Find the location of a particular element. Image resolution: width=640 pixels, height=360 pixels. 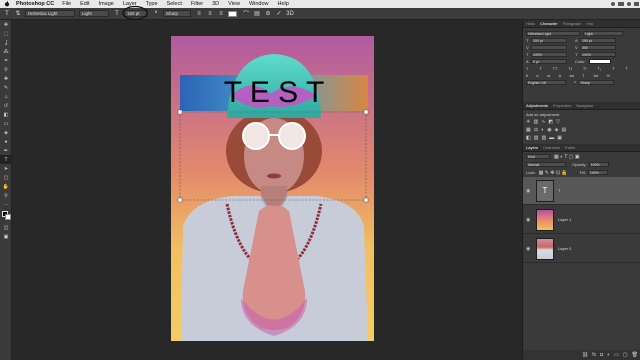

exposure-icon: ◩ is located at coordinates (550, 122).